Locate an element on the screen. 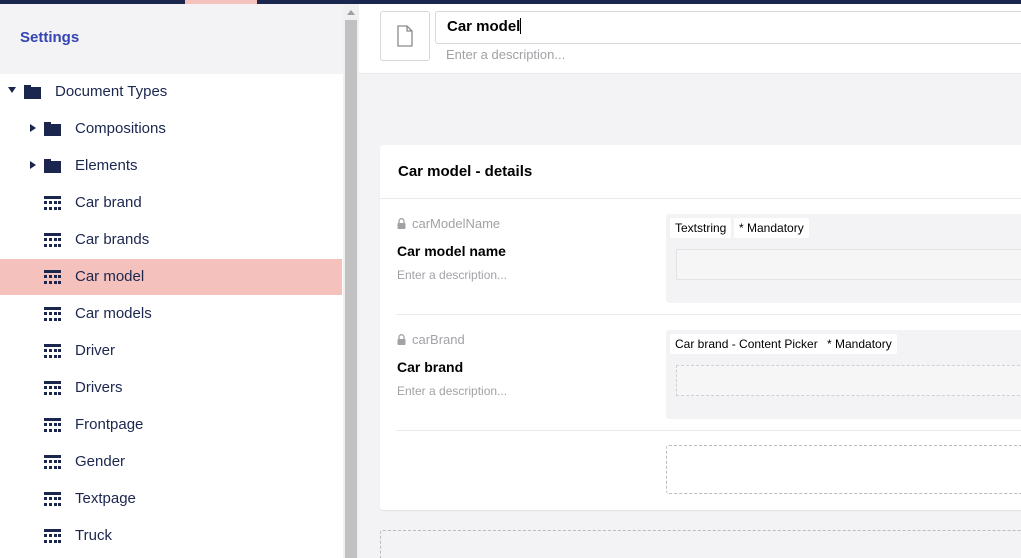 The height and width of the screenshot is (558, 1021). property-alias: carModelName is located at coordinates (448, 223).